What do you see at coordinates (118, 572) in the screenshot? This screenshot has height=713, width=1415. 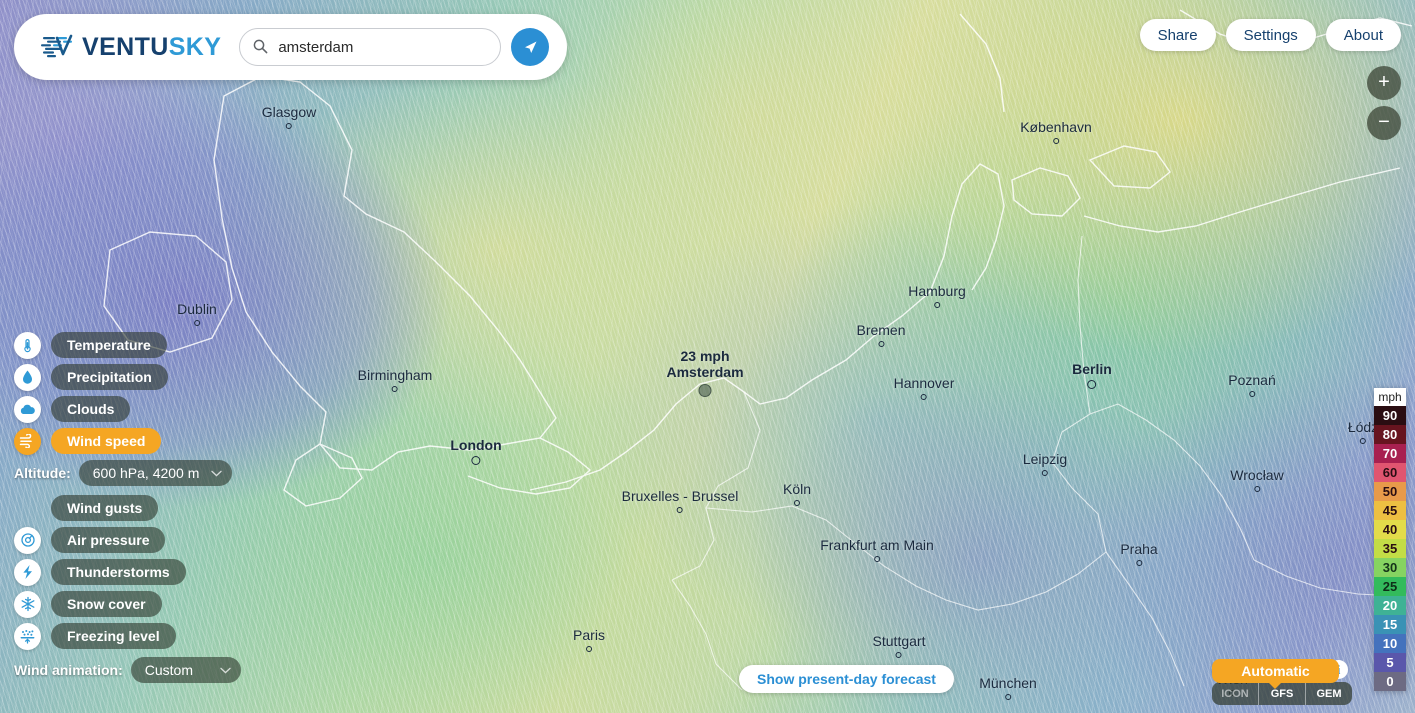 I see `layer-button-thunderstorms: Thunderstorms` at bounding box center [118, 572].